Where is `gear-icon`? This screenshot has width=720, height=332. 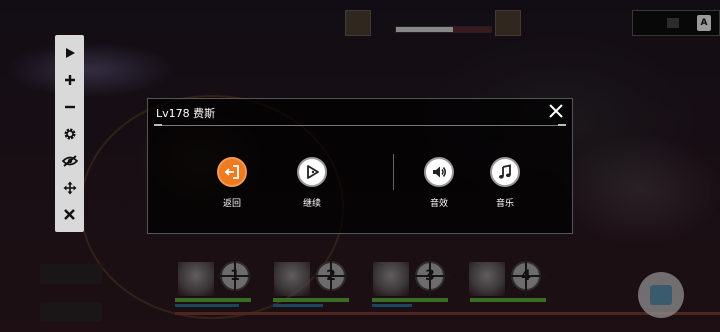
gear-icon is located at coordinates (70, 134).